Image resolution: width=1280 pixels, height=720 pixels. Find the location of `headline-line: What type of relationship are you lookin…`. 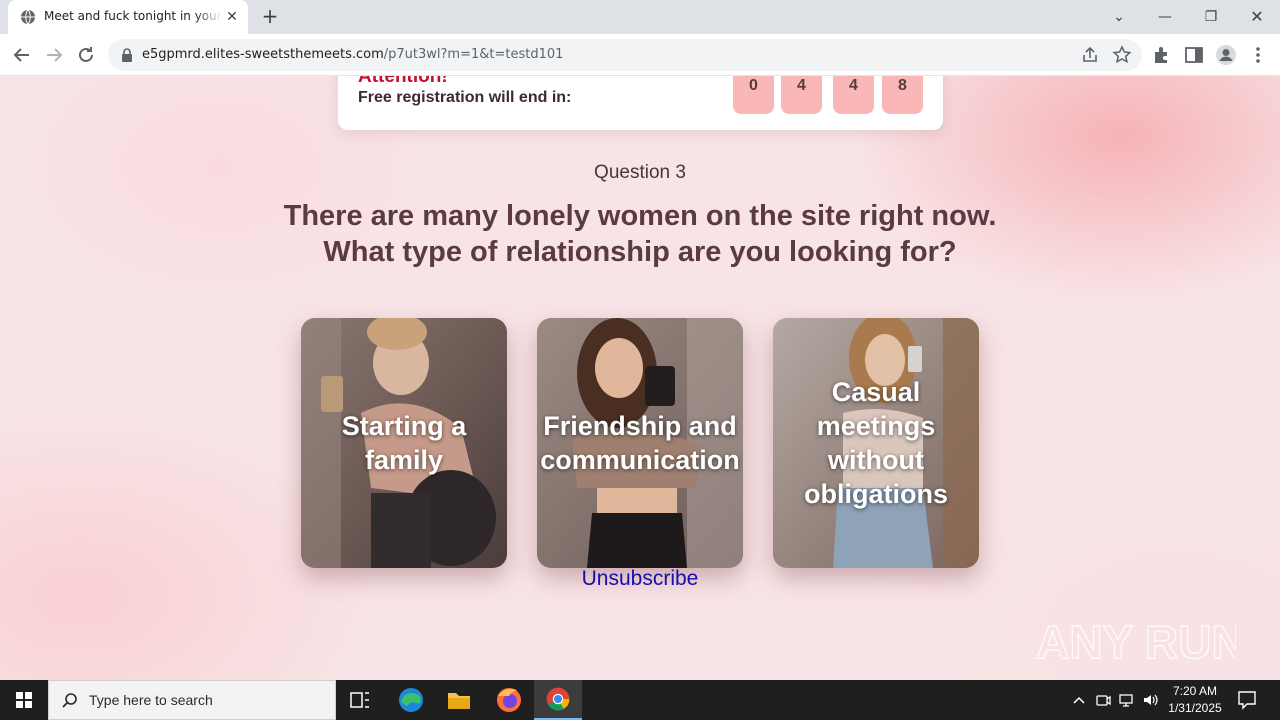

headline-line: What type of relationship are you lookin… is located at coordinates (640, 252).